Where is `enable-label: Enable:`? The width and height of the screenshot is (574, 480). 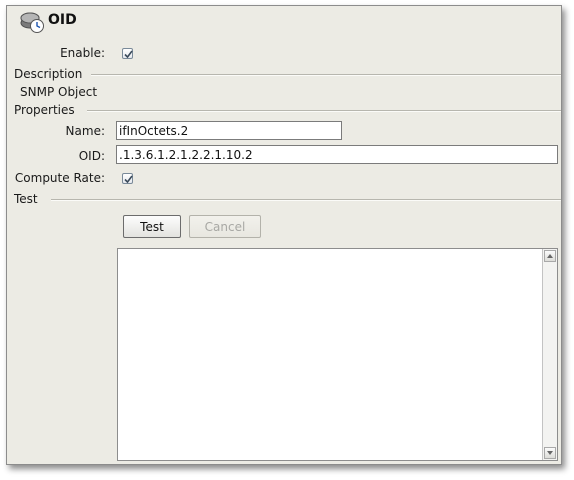
enable-label: Enable: is located at coordinates (82, 53).